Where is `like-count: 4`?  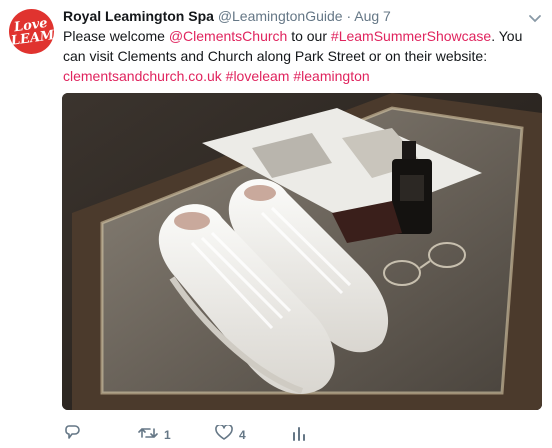
like-count: 4 is located at coordinates (242, 435).